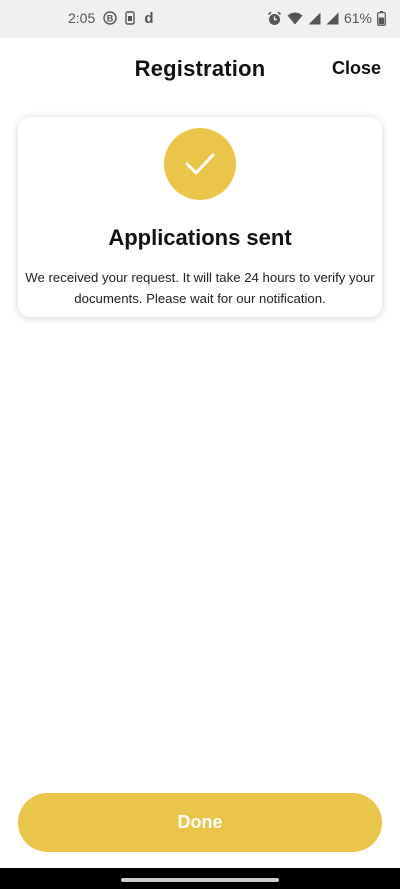  Describe the element at coordinates (130, 18) in the screenshot. I see `sim-icon` at that location.